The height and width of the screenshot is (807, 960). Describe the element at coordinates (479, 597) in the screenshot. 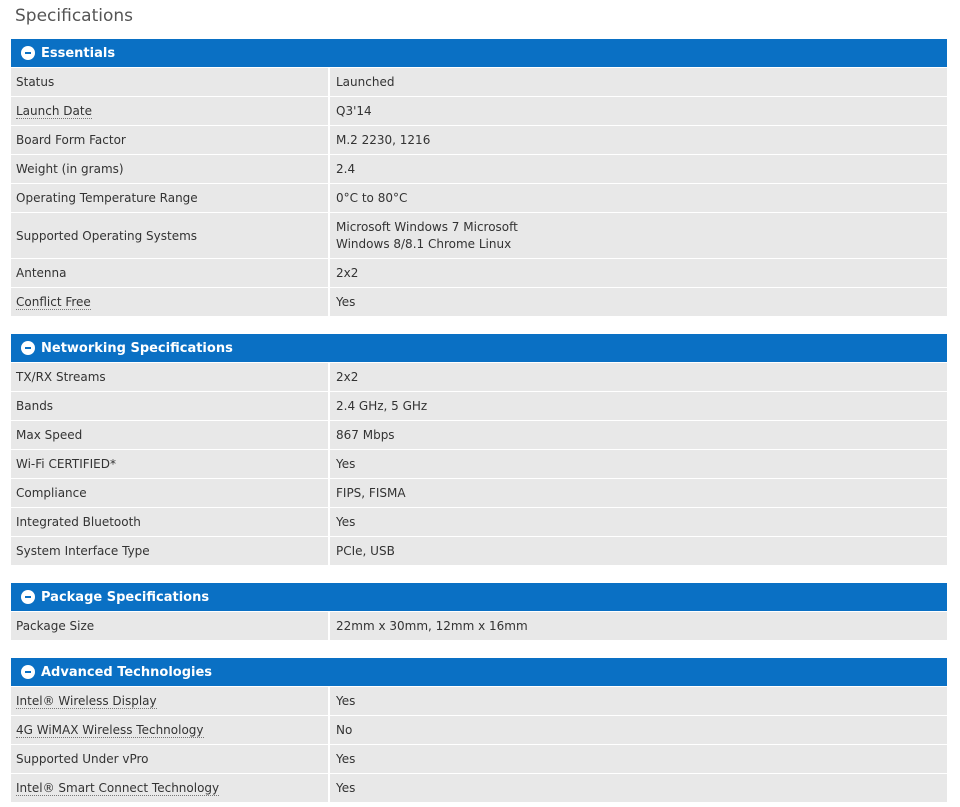

I see `section-header-package: Package Specifications` at that location.